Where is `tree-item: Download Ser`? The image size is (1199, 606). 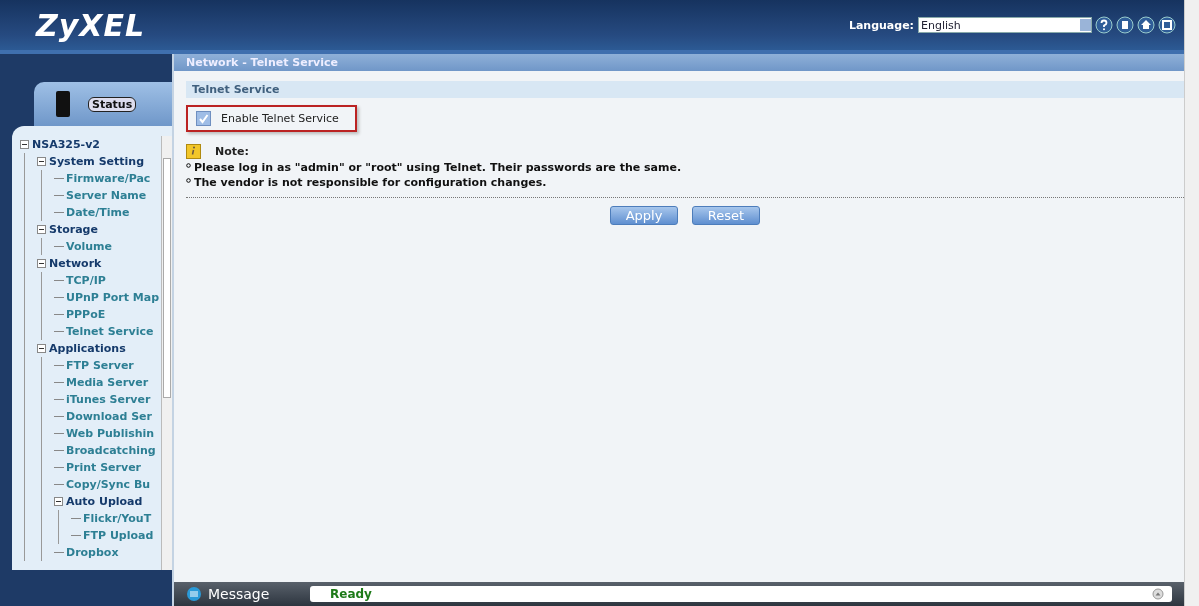
tree-item: Download Ser is located at coordinates (109, 416).